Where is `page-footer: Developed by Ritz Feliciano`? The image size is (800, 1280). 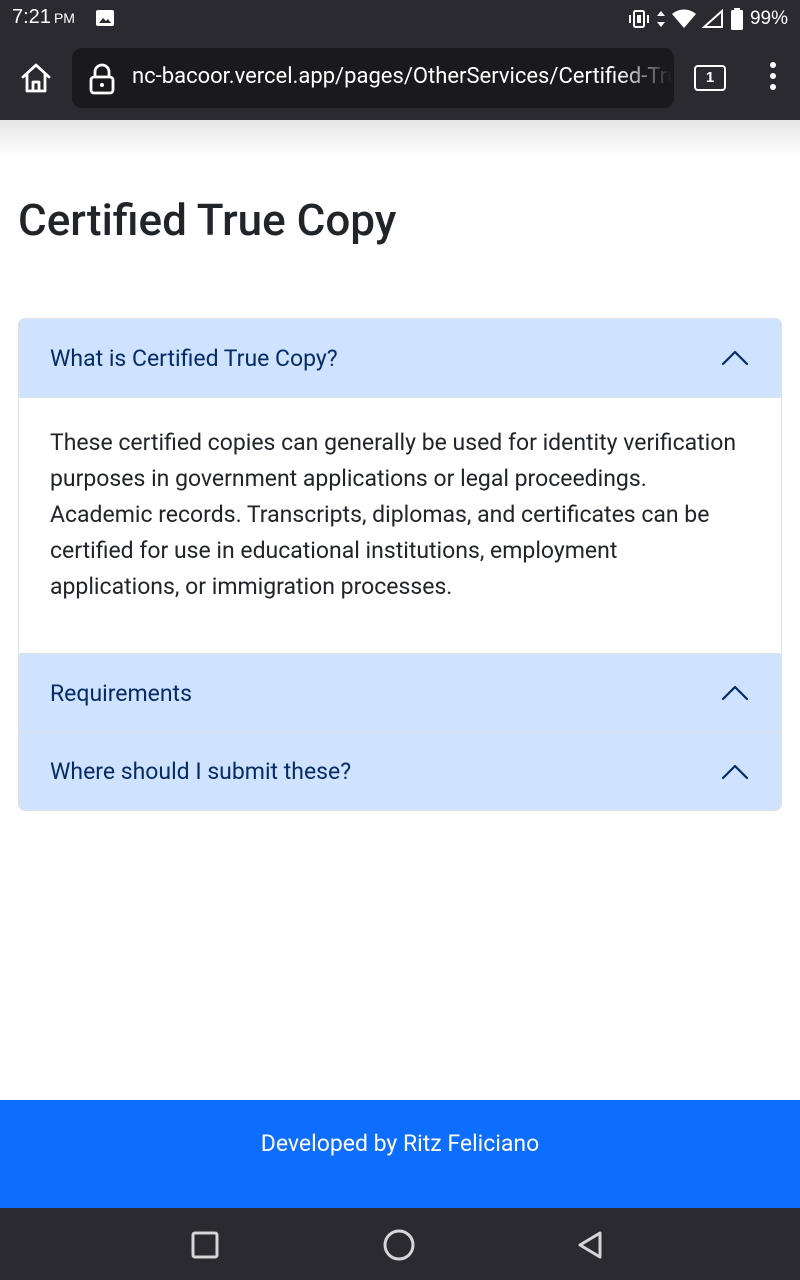 page-footer: Developed by Ritz Feliciano is located at coordinates (400, 1154).